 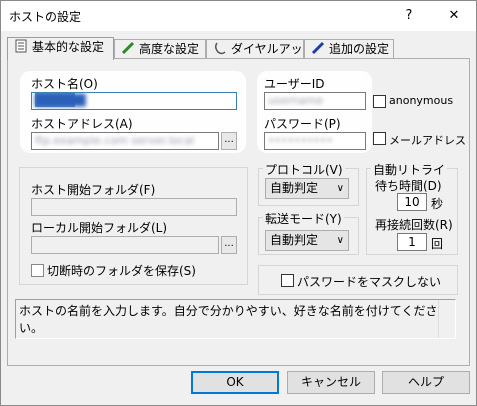 I want to click on mail-address-checkbox, so click(x=379, y=138).